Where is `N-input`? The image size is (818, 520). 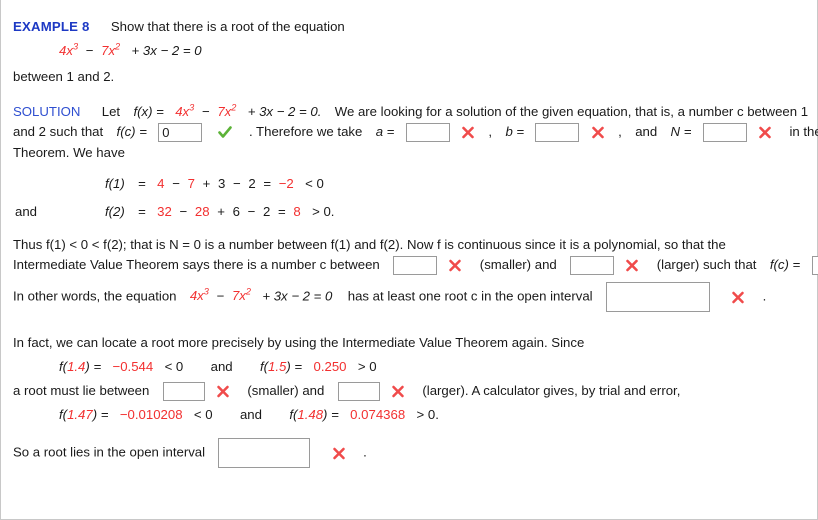 N-input is located at coordinates (724, 133).